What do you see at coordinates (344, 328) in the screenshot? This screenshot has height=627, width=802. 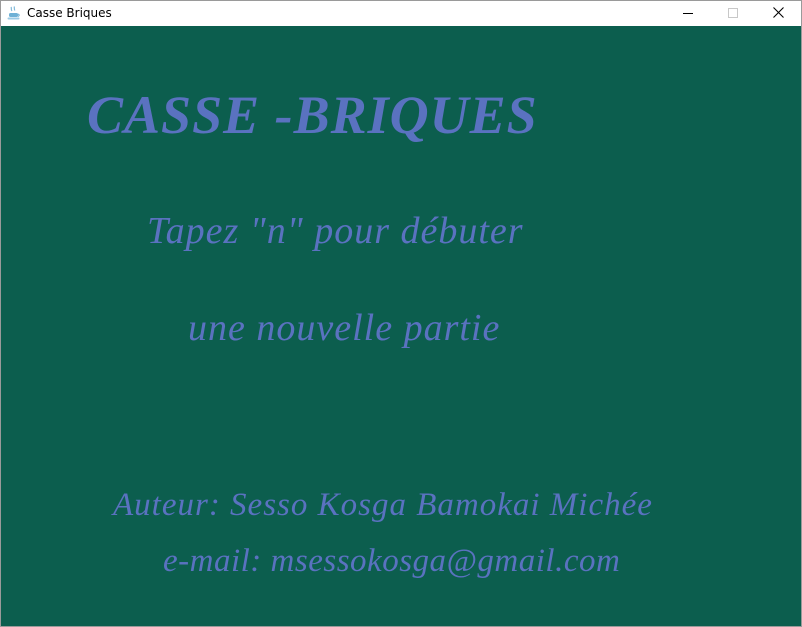 I see `start-instruction-line-2: une nouvelle partie` at bounding box center [344, 328].